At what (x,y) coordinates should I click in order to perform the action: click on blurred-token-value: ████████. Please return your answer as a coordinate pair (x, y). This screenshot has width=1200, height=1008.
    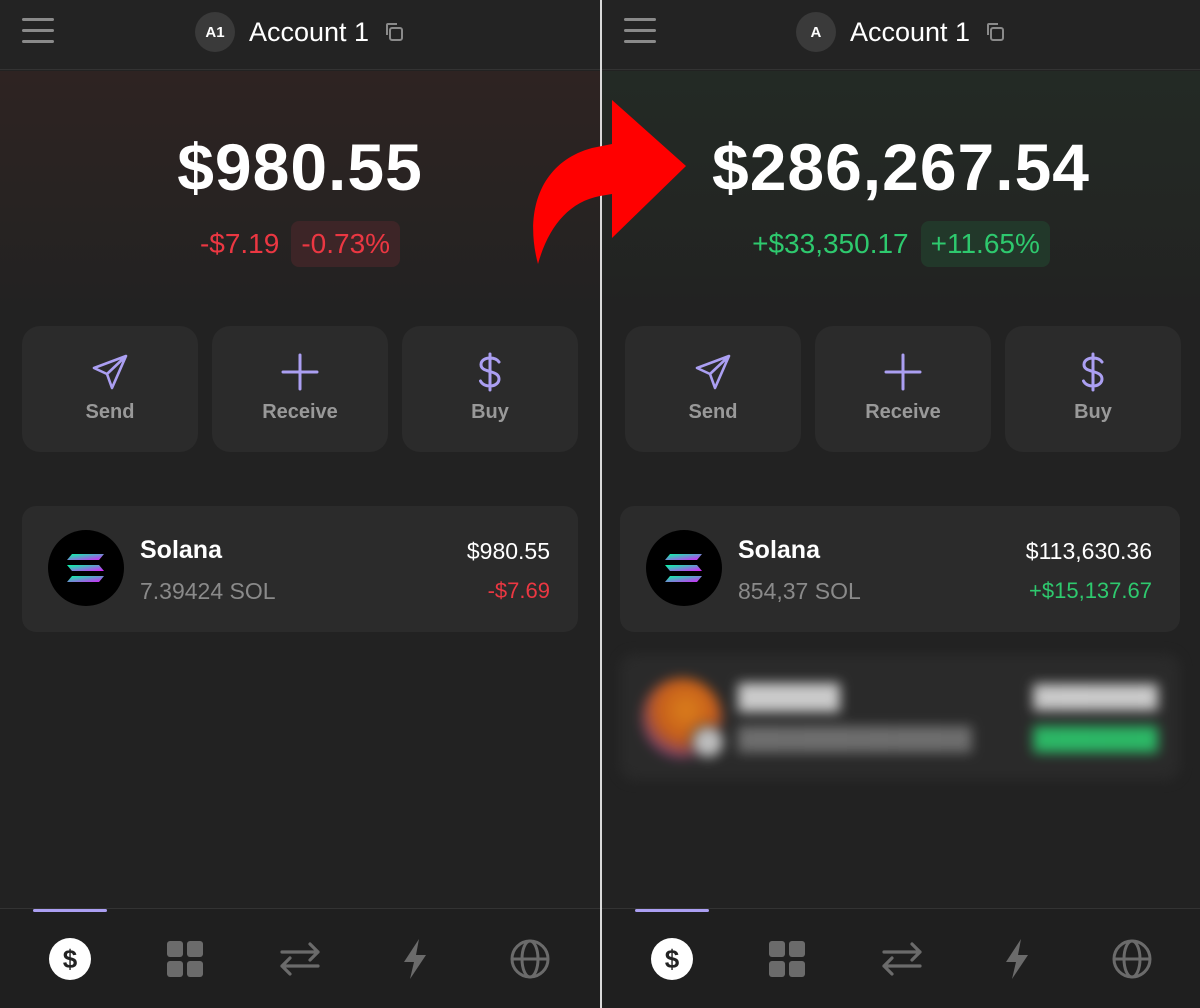
    Looking at the image, I should click on (1095, 696).